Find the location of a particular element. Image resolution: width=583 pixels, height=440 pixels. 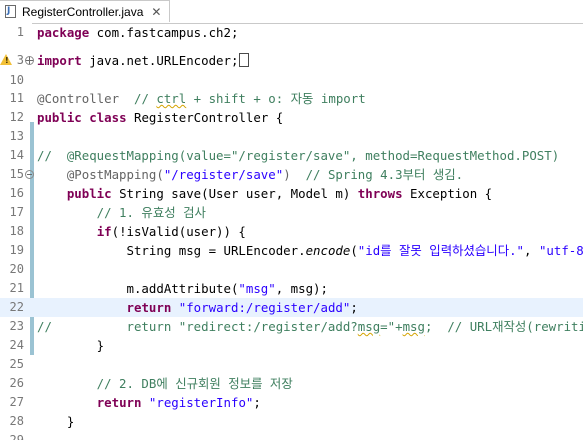

code-line: ! 3 import java.net.URLEncoder; is located at coordinates (291, 60).